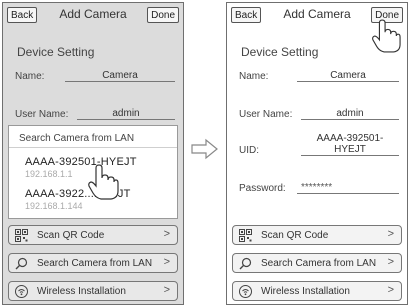 This screenshot has width=411, height=307. Describe the element at coordinates (54, 206) in the screenshot. I see `camera-ip: 192.168.1.144` at that location.